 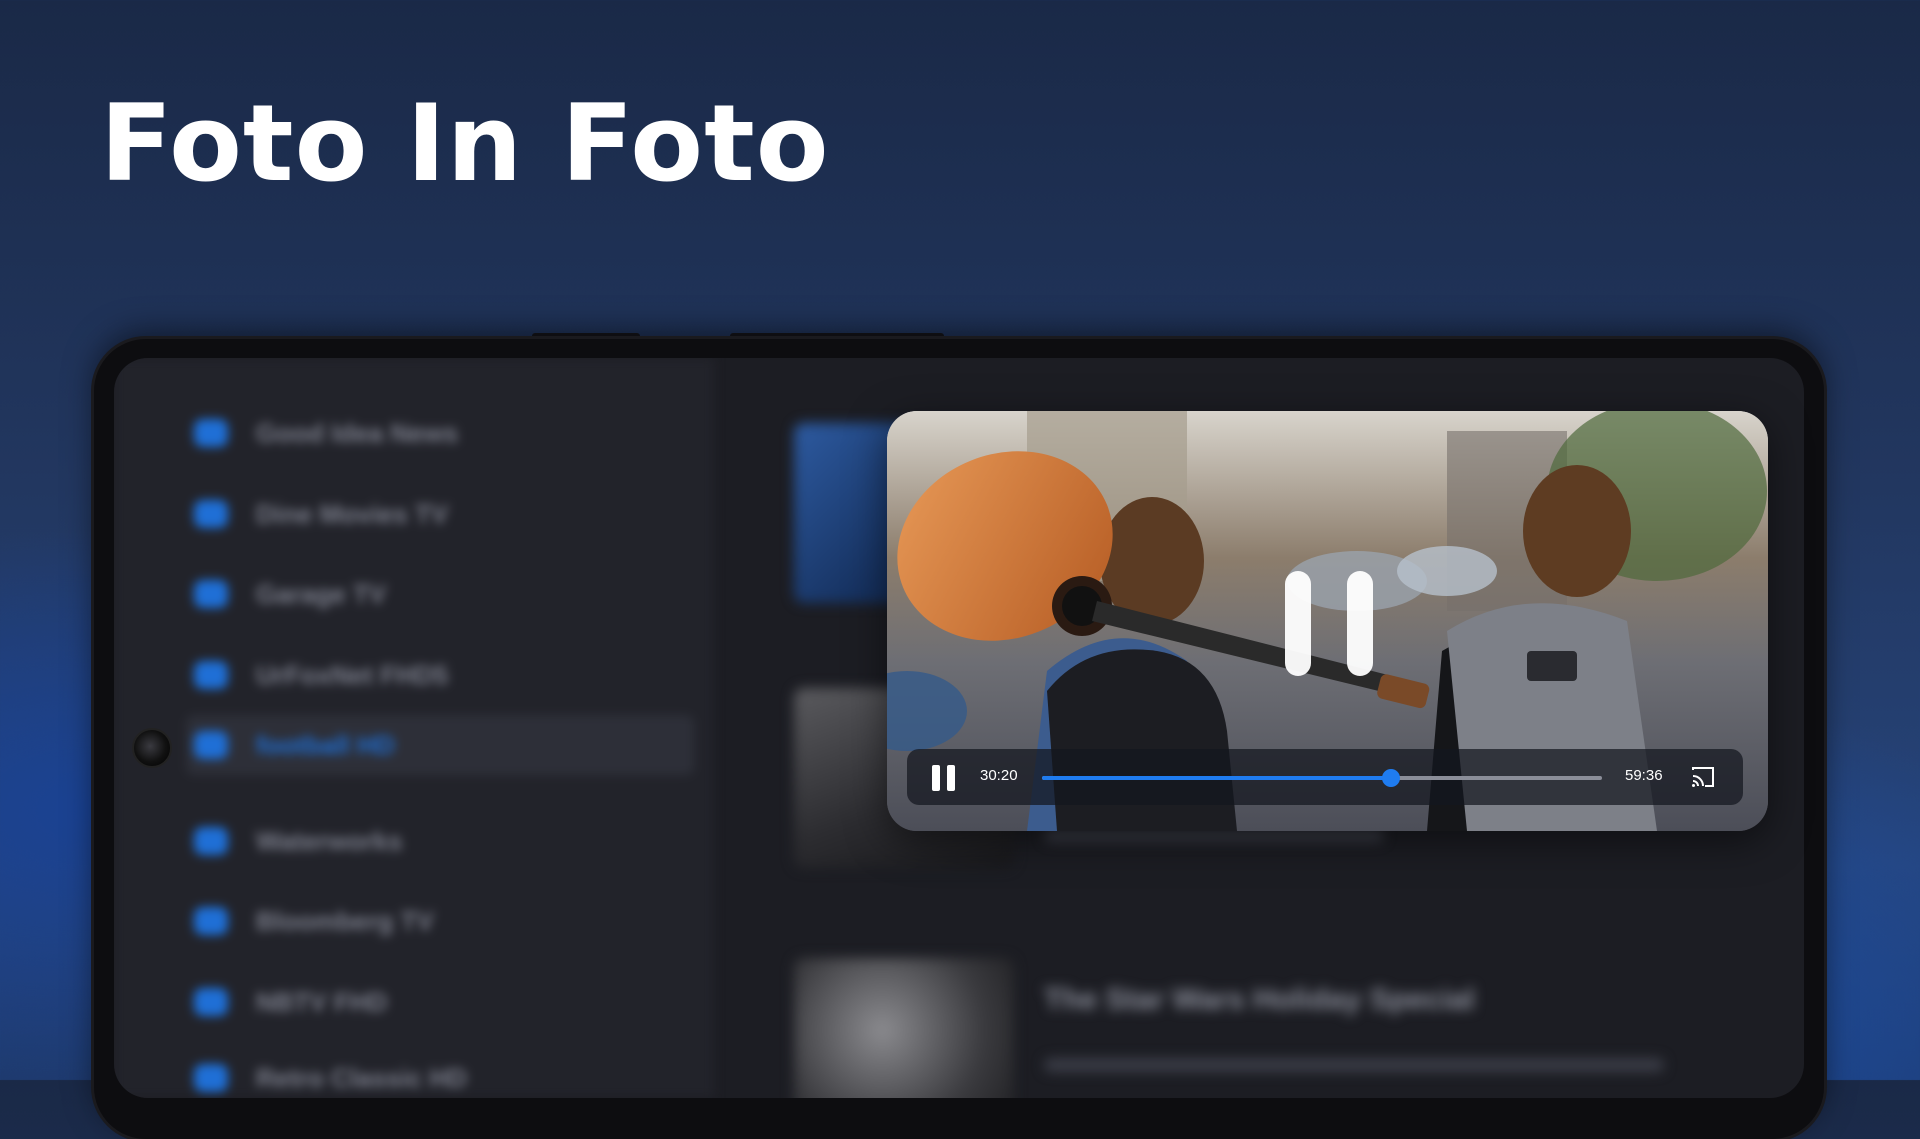 What do you see at coordinates (1644, 775) in the screenshot?
I see `total-time: 59:36` at bounding box center [1644, 775].